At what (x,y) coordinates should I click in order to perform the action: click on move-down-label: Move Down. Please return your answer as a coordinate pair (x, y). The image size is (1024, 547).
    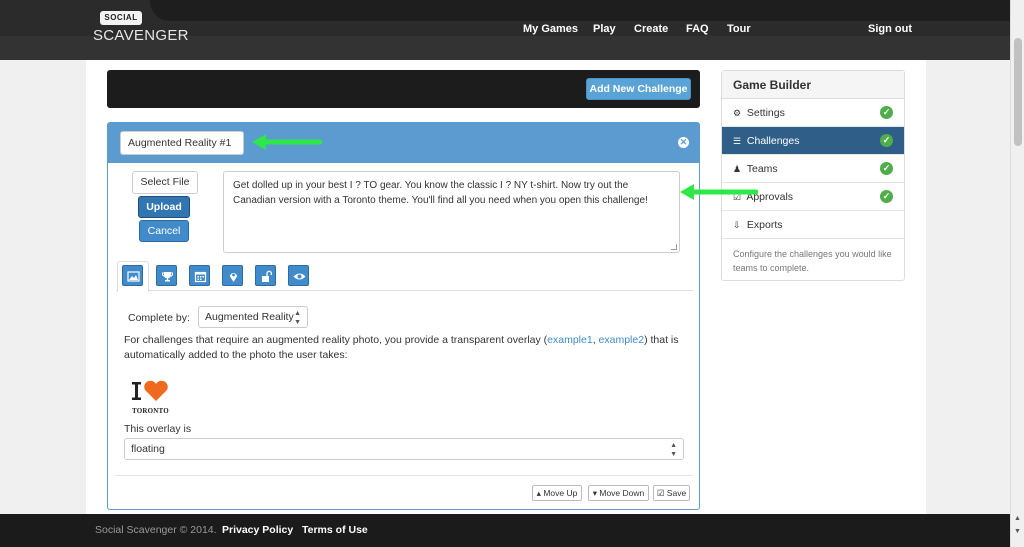
    Looking at the image, I should click on (622, 493).